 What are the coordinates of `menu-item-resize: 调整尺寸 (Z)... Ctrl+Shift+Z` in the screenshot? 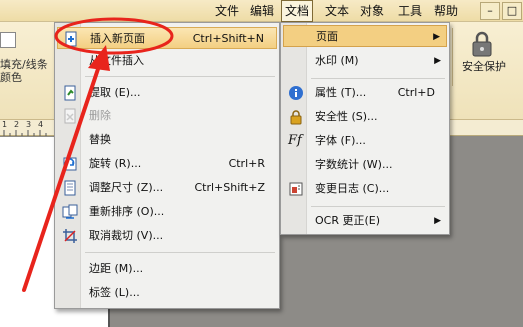 It's located at (167, 188).